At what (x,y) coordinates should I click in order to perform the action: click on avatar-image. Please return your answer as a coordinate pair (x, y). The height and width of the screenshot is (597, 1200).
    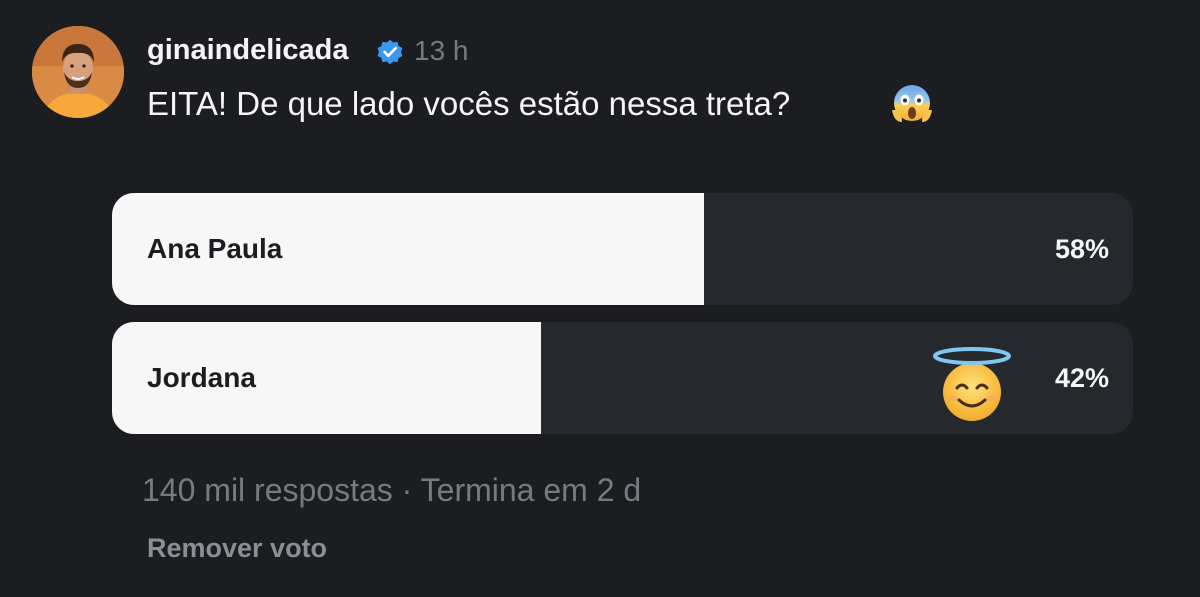
    Looking at the image, I should click on (78, 72).